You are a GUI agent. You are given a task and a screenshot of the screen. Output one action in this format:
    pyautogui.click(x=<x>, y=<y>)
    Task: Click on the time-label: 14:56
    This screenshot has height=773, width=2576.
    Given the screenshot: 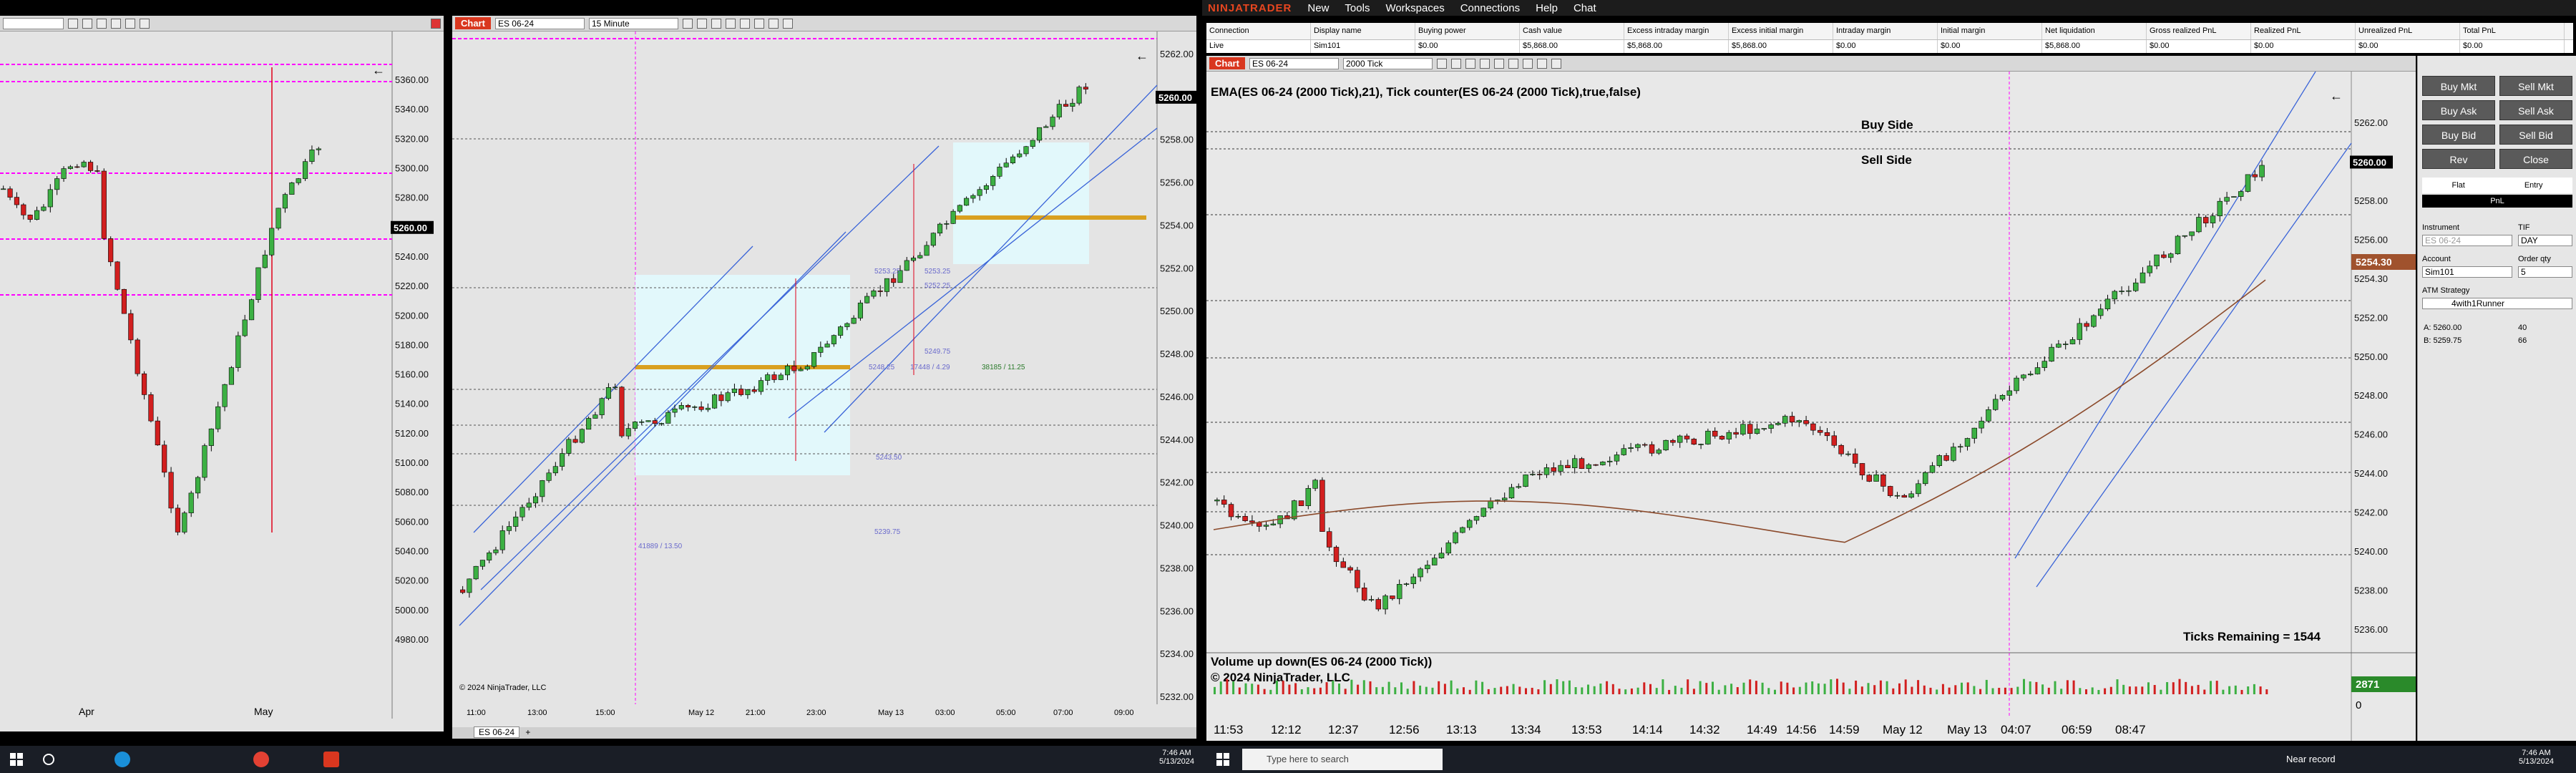 What is the action you would take?
    pyautogui.click(x=1801, y=729)
    